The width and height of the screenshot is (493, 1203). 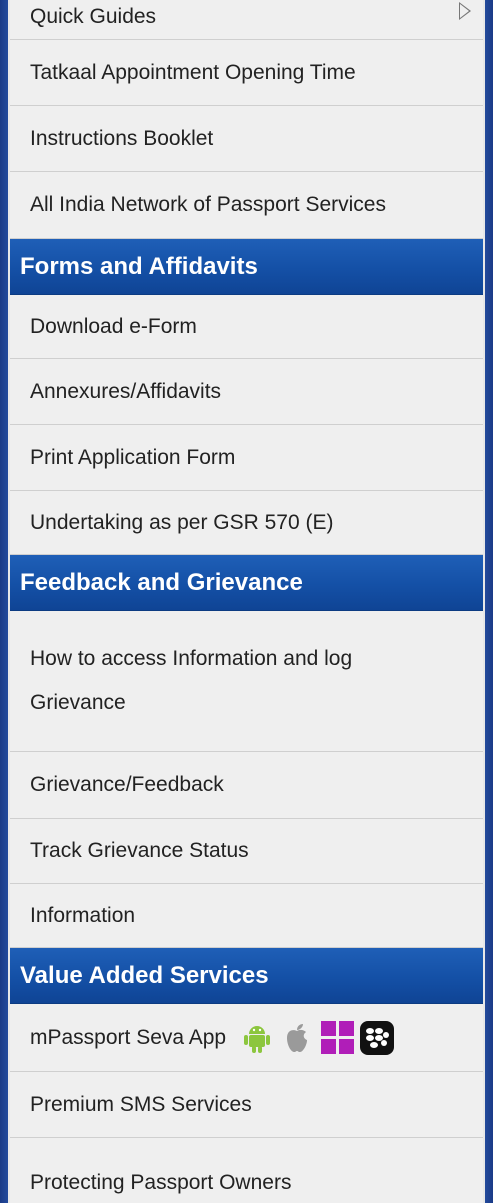 I want to click on menu-item-label: Premium SMS Services, so click(x=141, y=1104).